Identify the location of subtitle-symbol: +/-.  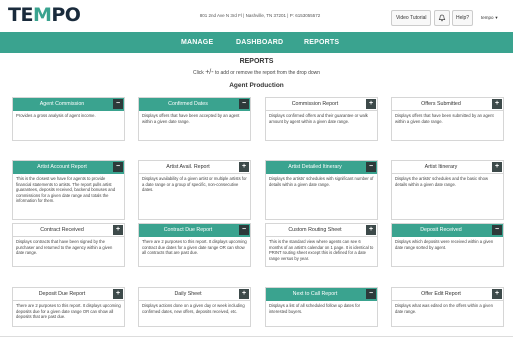
(209, 72).